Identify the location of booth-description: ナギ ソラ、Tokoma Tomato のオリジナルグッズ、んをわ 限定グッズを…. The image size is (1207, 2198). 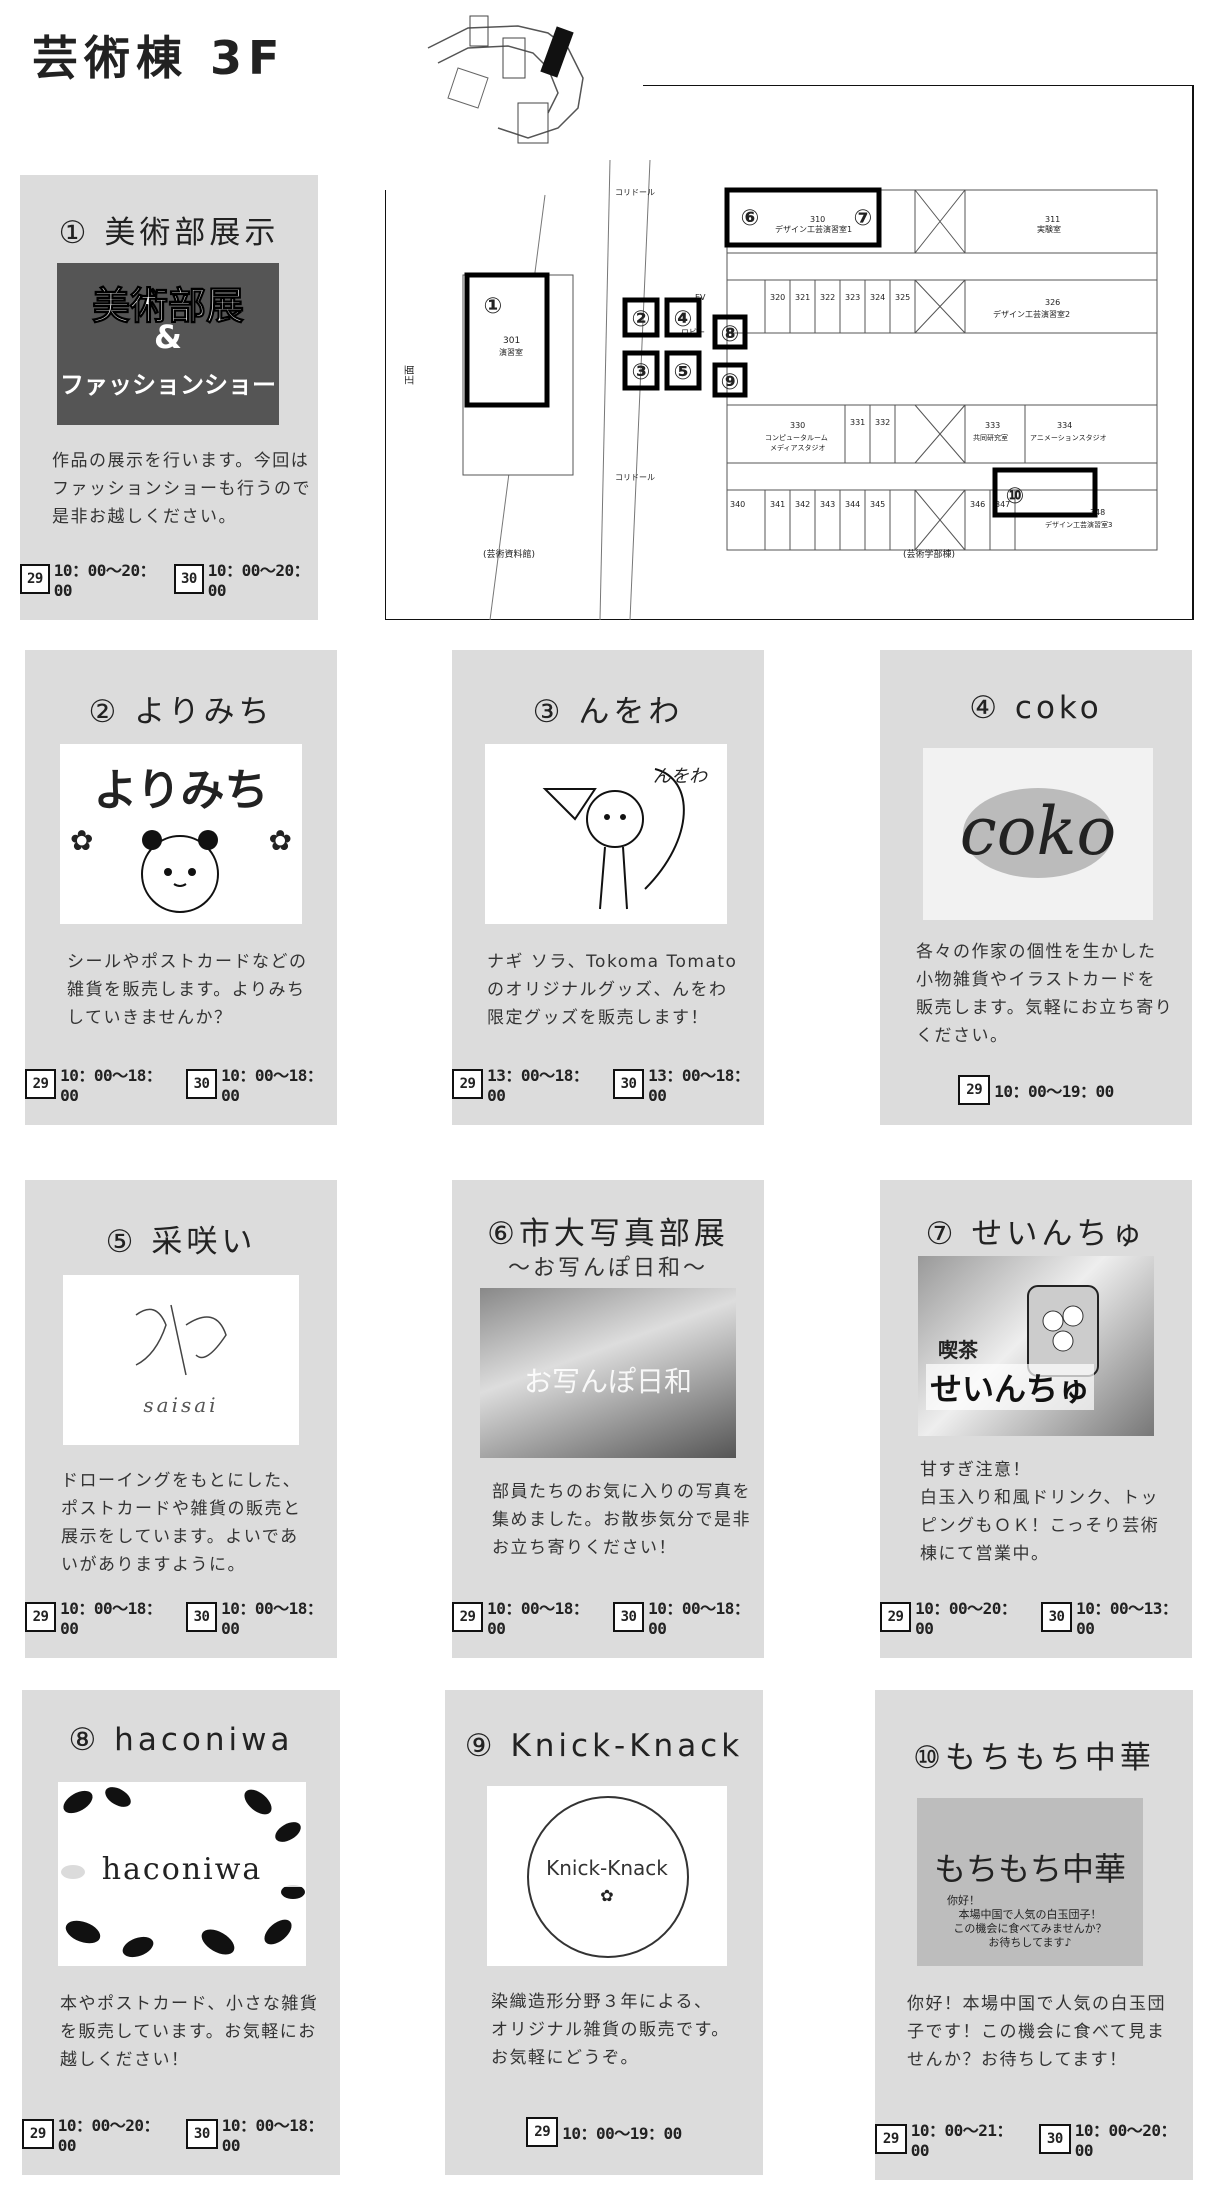
(612, 990).